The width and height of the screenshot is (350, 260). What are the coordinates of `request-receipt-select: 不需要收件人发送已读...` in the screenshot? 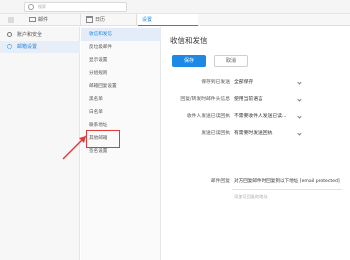 It's located at (265, 117).